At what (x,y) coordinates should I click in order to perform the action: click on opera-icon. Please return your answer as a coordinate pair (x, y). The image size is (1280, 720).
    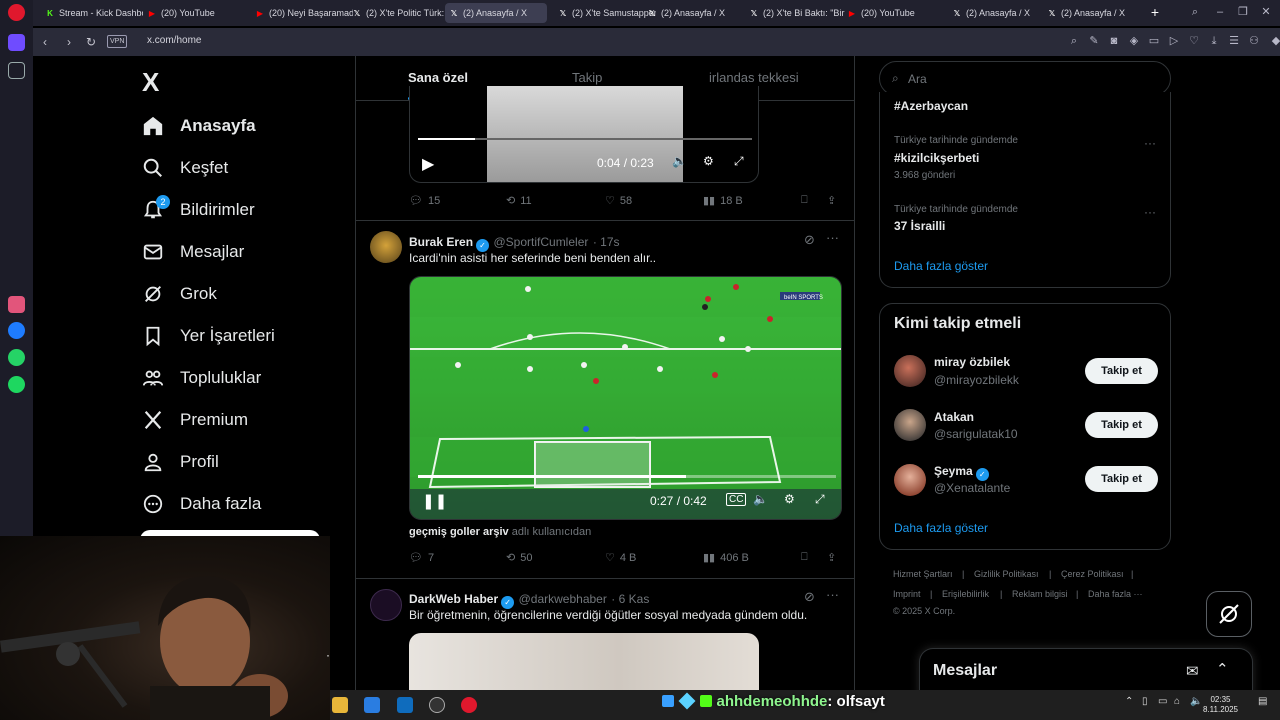
    Looking at the image, I should click on (469, 705).